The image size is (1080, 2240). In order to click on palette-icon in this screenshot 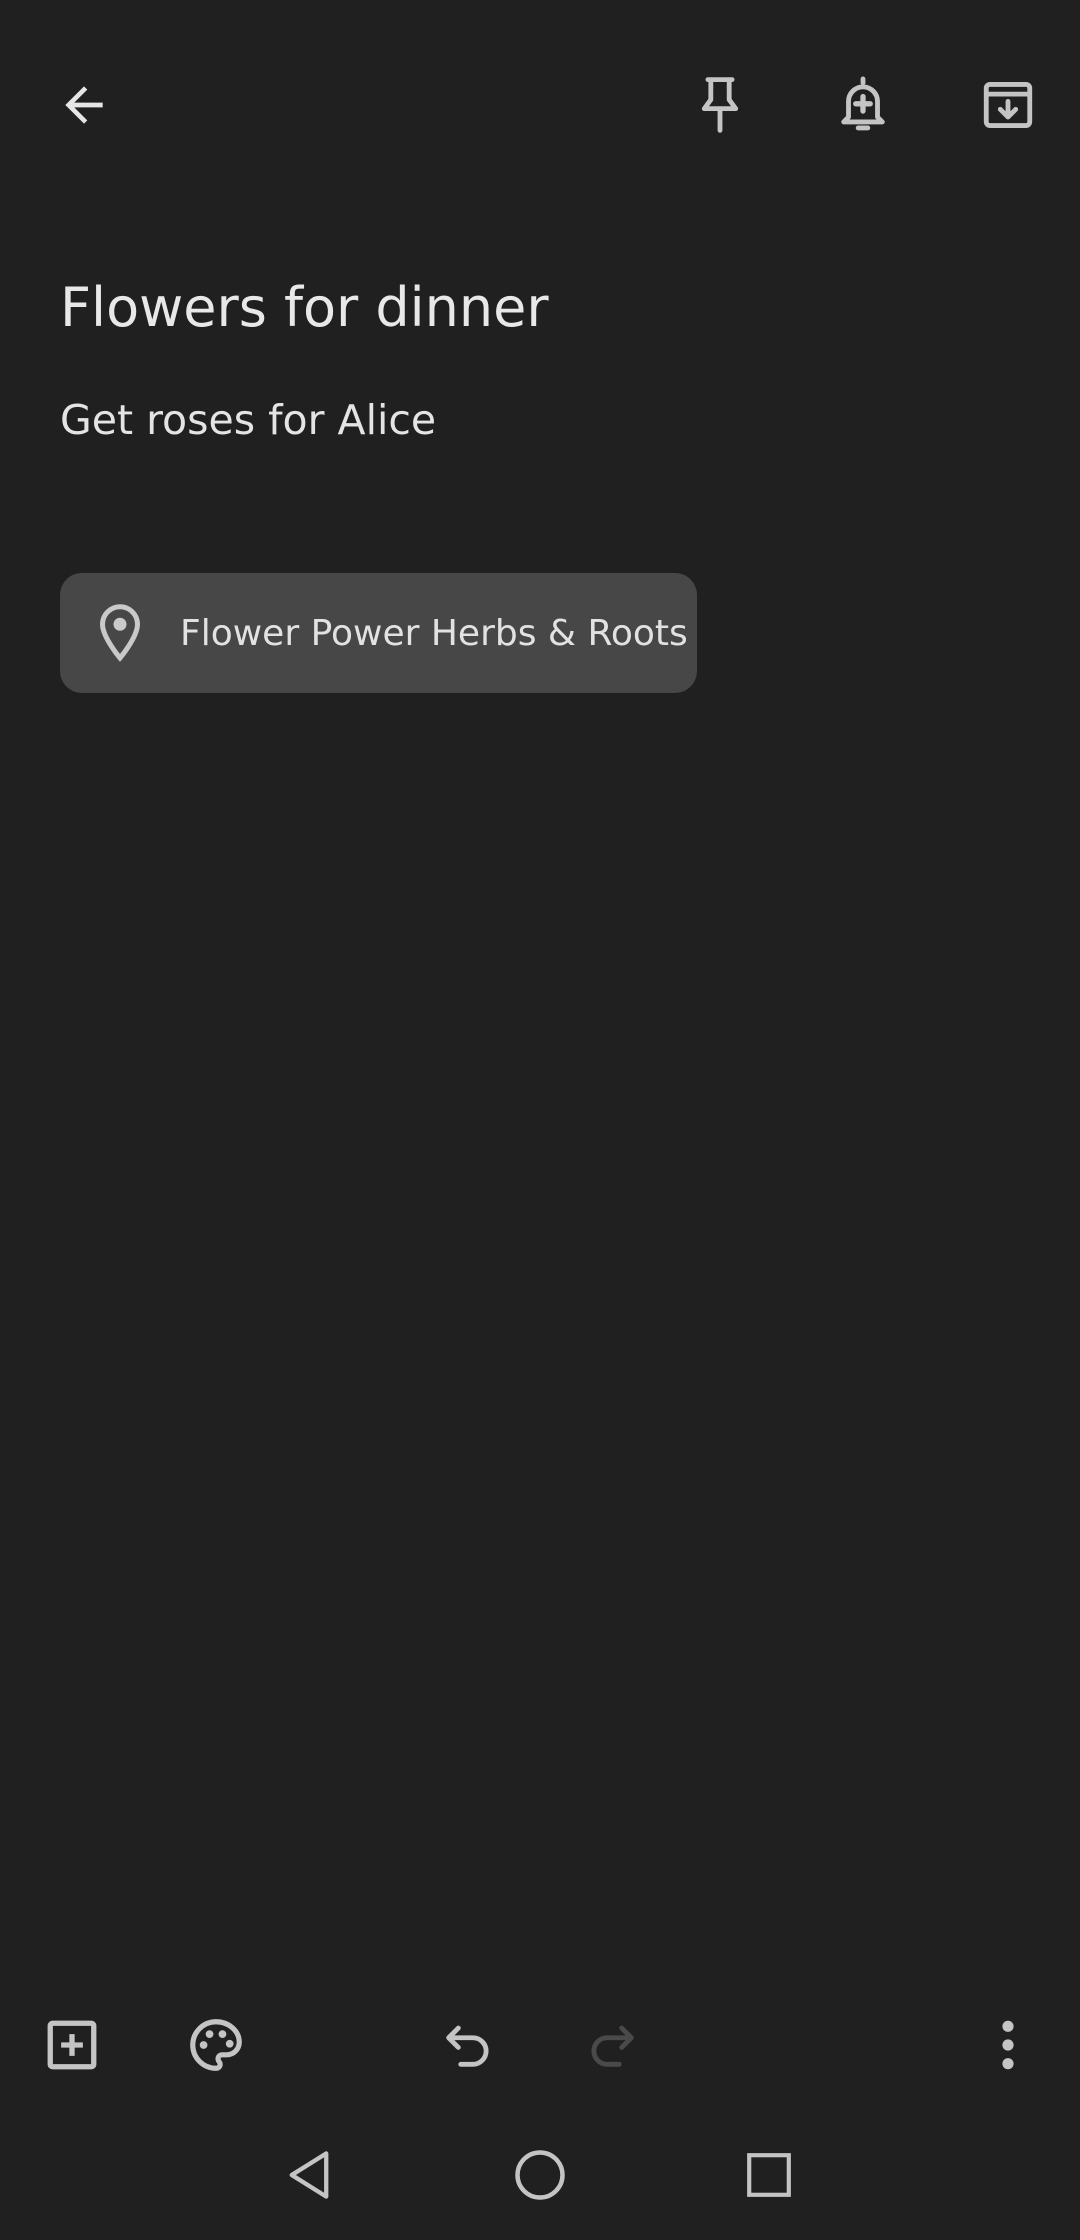, I will do `click(216, 2045)`.